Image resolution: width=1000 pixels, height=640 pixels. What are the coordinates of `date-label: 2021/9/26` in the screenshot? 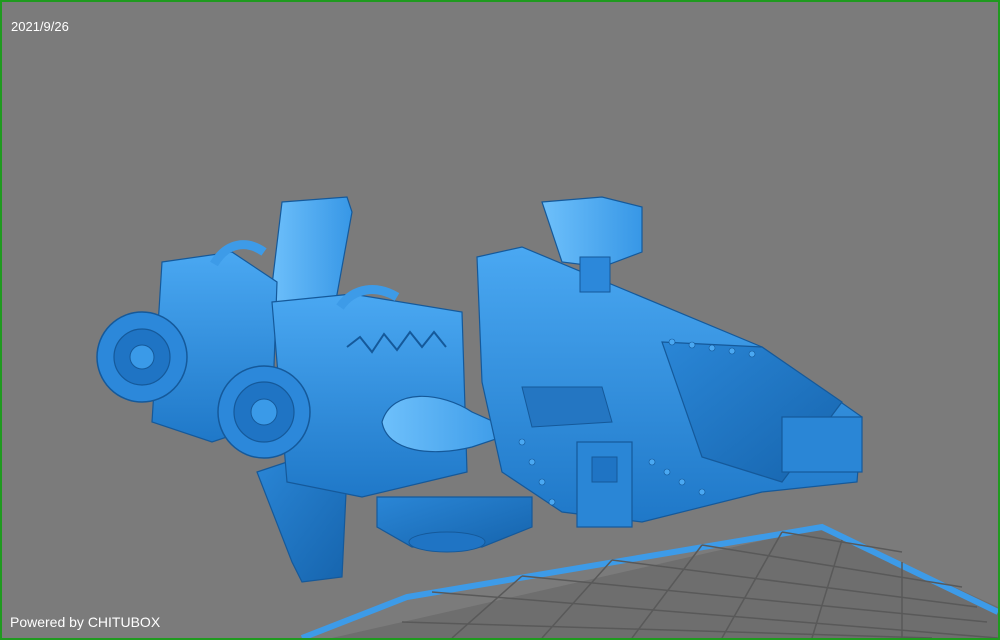 It's located at (40, 26).